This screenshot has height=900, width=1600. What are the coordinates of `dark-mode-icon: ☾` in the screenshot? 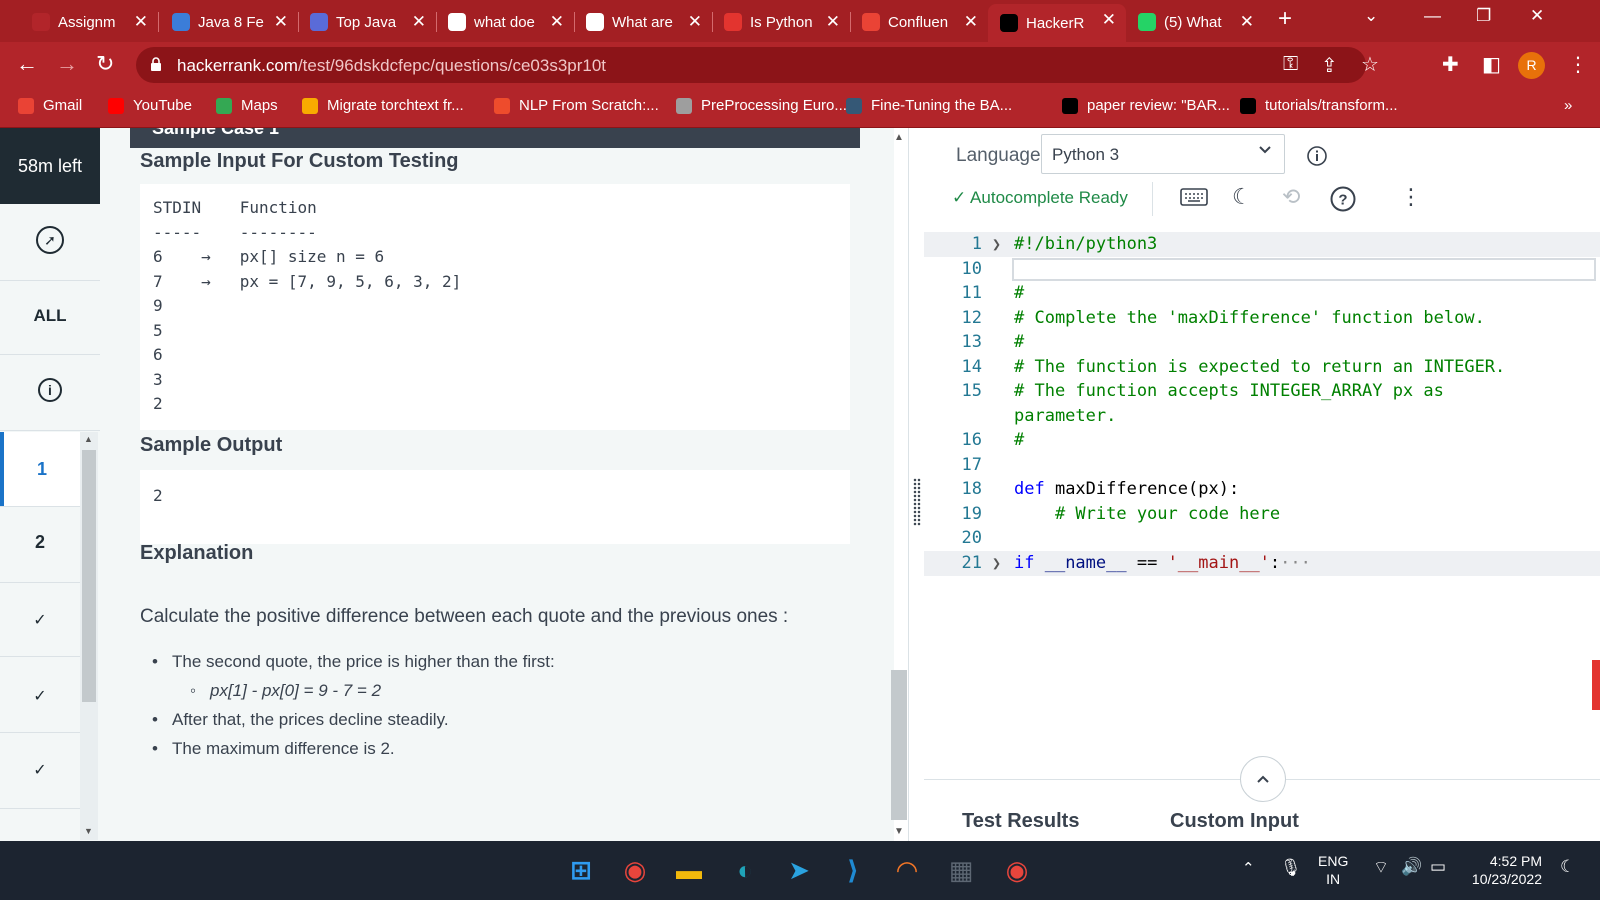 It's located at (1242, 197).